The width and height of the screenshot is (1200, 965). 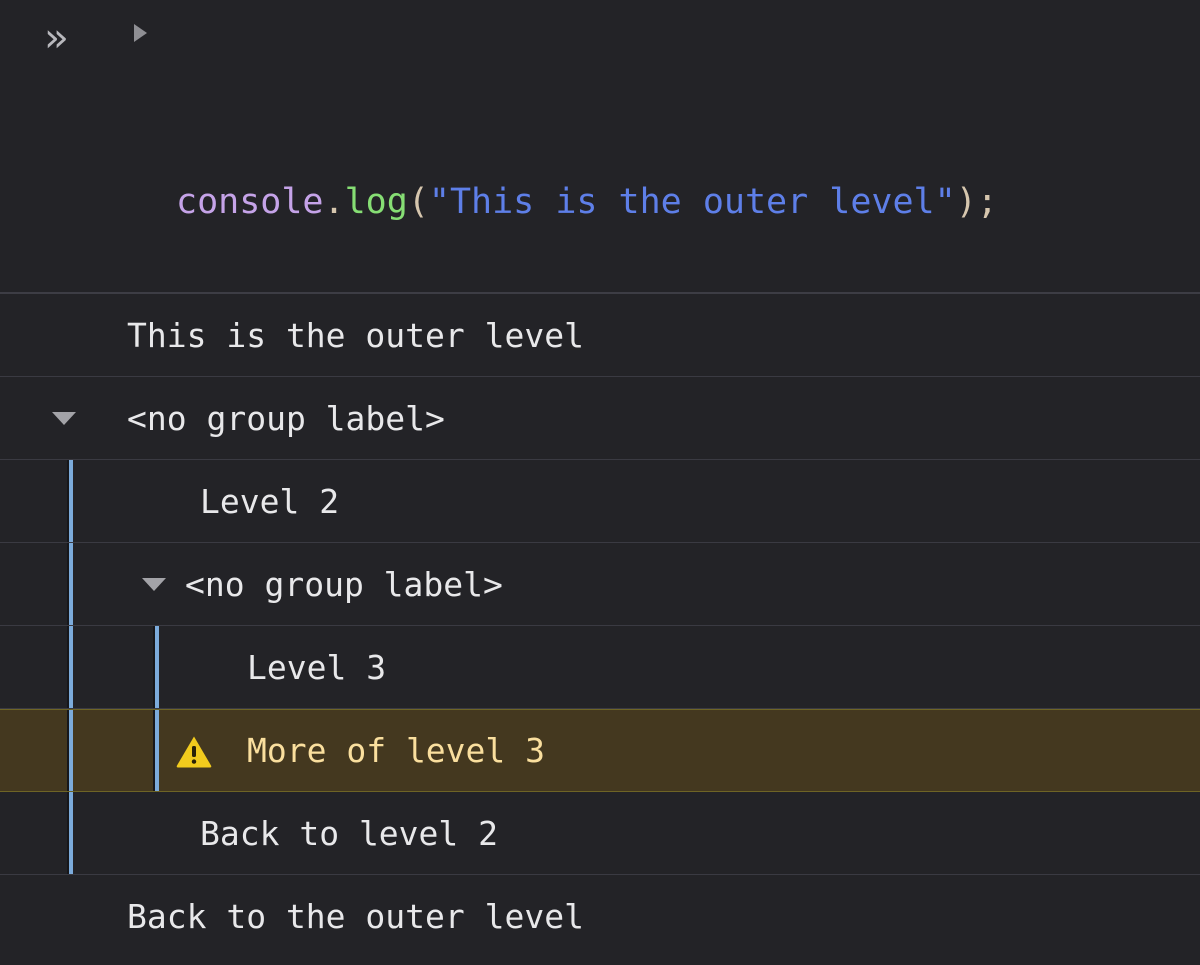 What do you see at coordinates (317, 667) in the screenshot?
I see `console-message-text: Level 3` at bounding box center [317, 667].